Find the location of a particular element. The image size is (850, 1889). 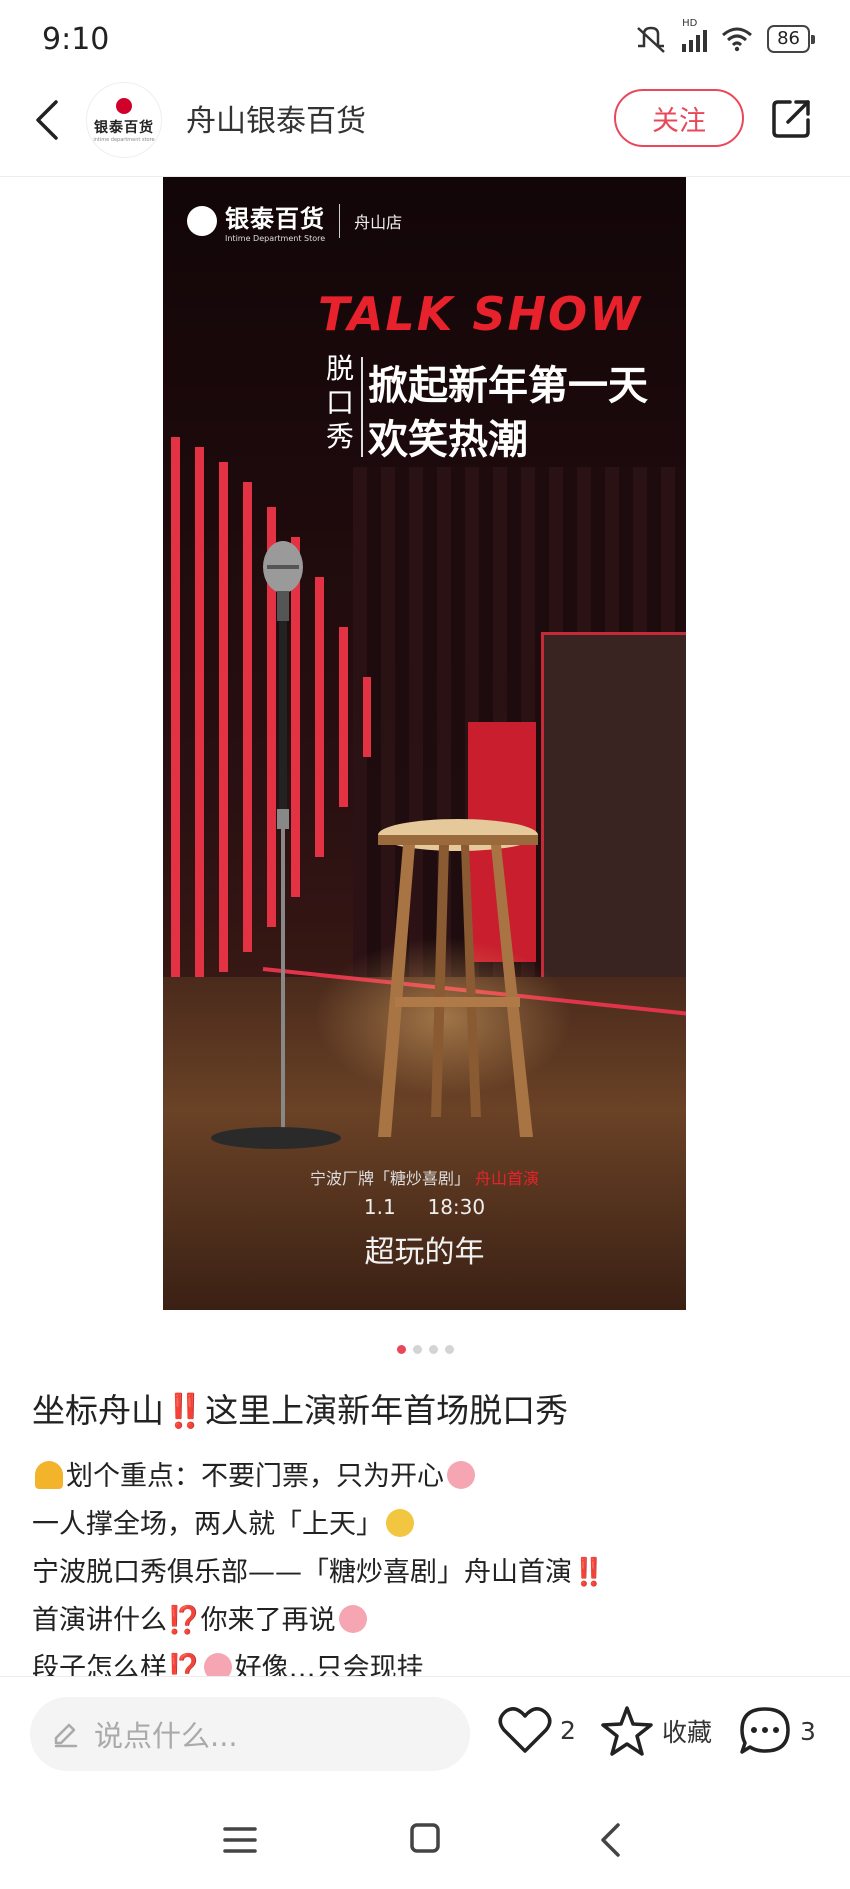

post-title: 坐标舟山‼️这里上演新年首场脱口秀 is located at coordinates (300, 1408).